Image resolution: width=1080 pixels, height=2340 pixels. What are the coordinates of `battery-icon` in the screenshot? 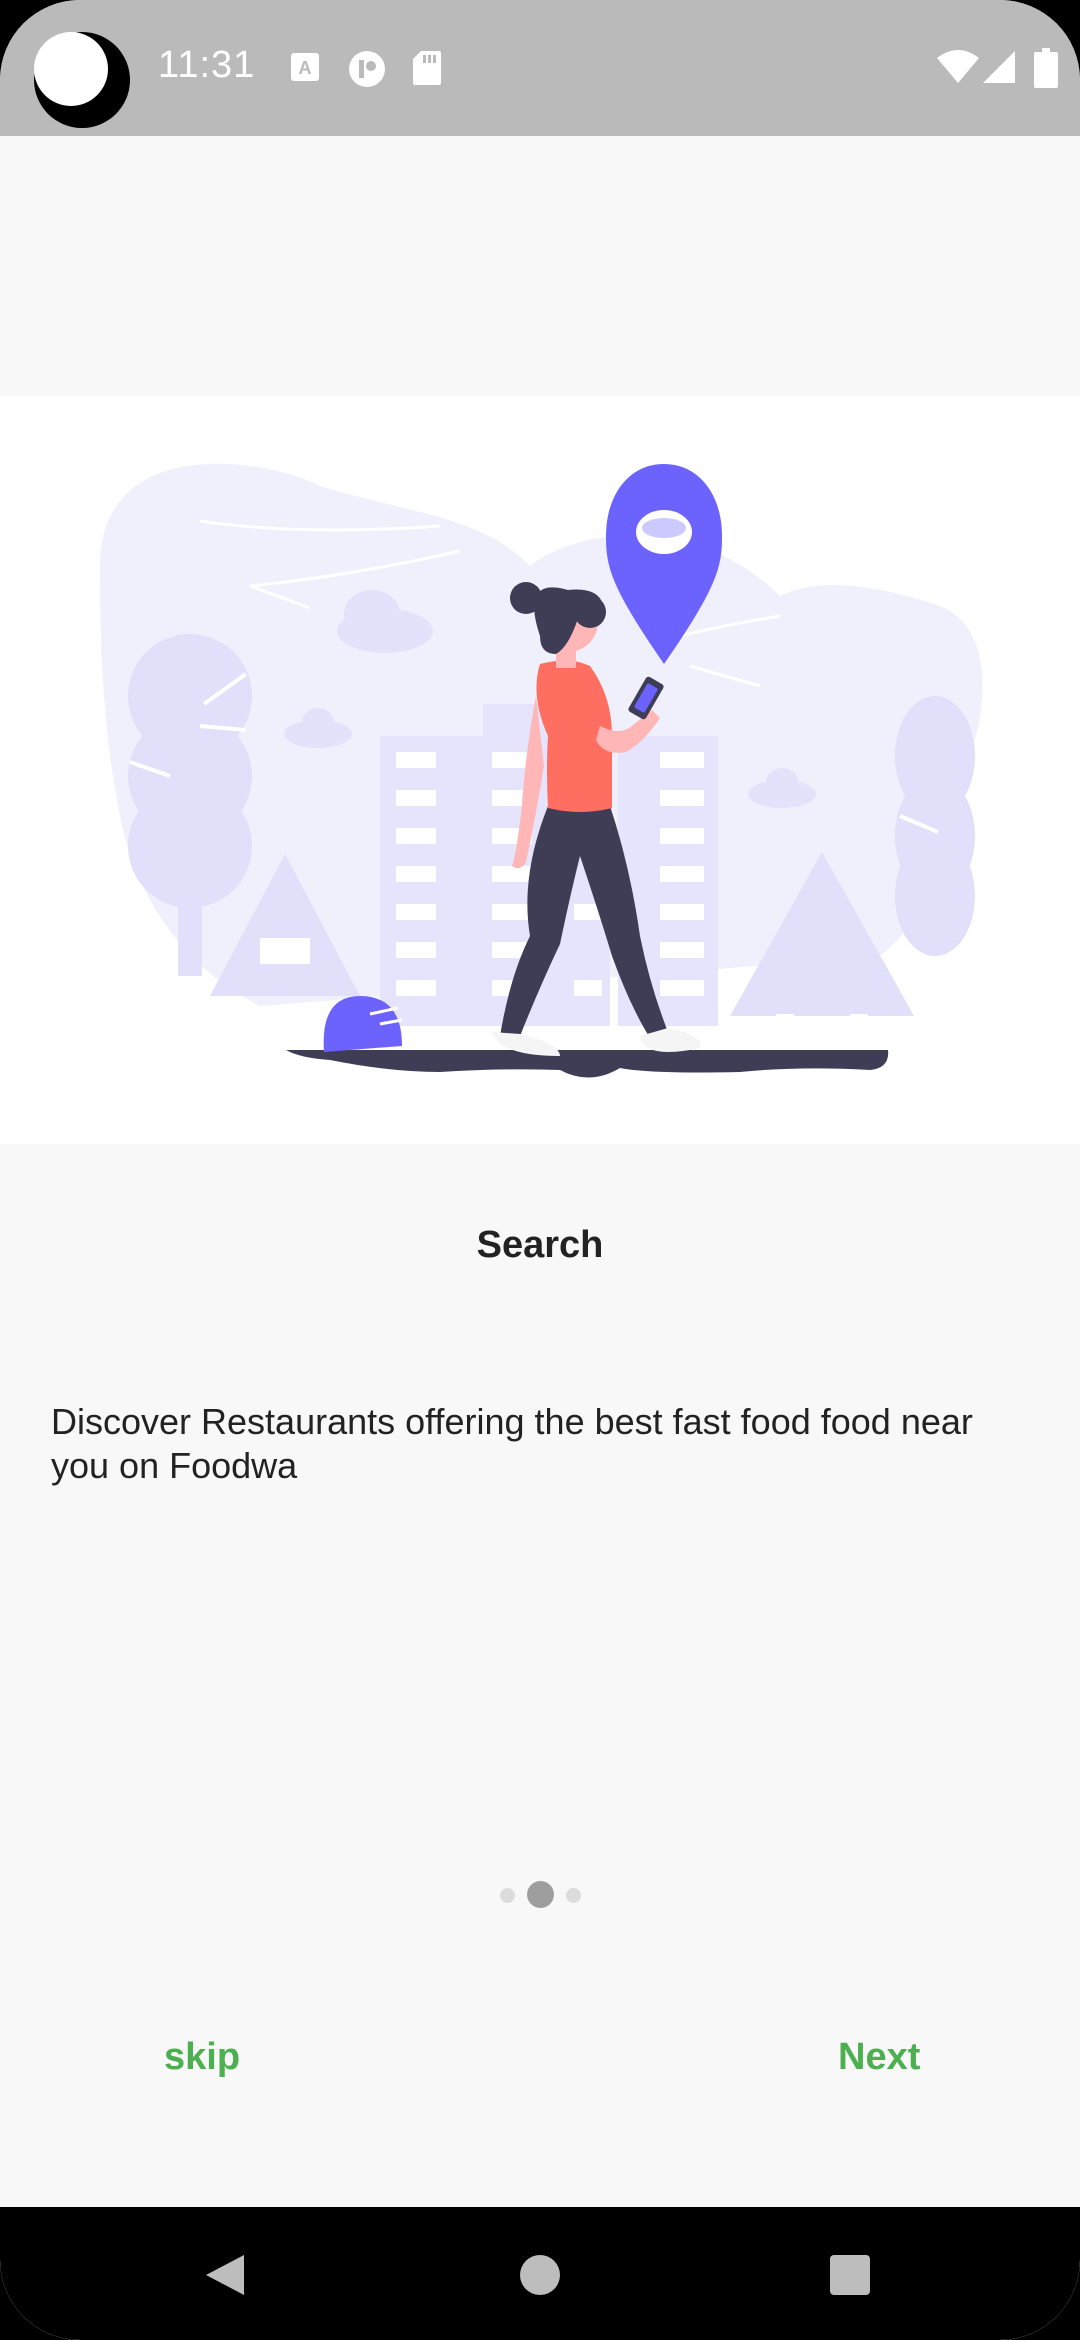 It's located at (1046, 68).